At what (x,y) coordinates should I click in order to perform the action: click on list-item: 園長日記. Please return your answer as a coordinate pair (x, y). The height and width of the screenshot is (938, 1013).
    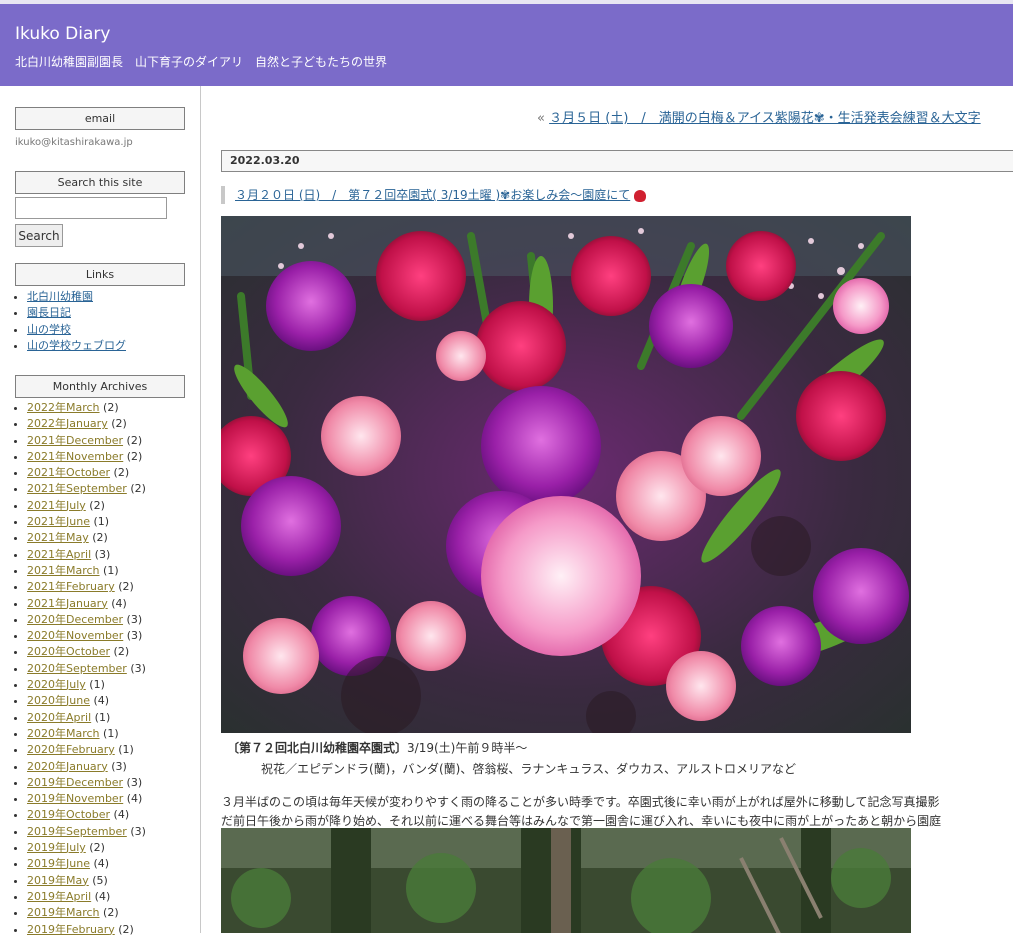
    Looking at the image, I should click on (76, 313).